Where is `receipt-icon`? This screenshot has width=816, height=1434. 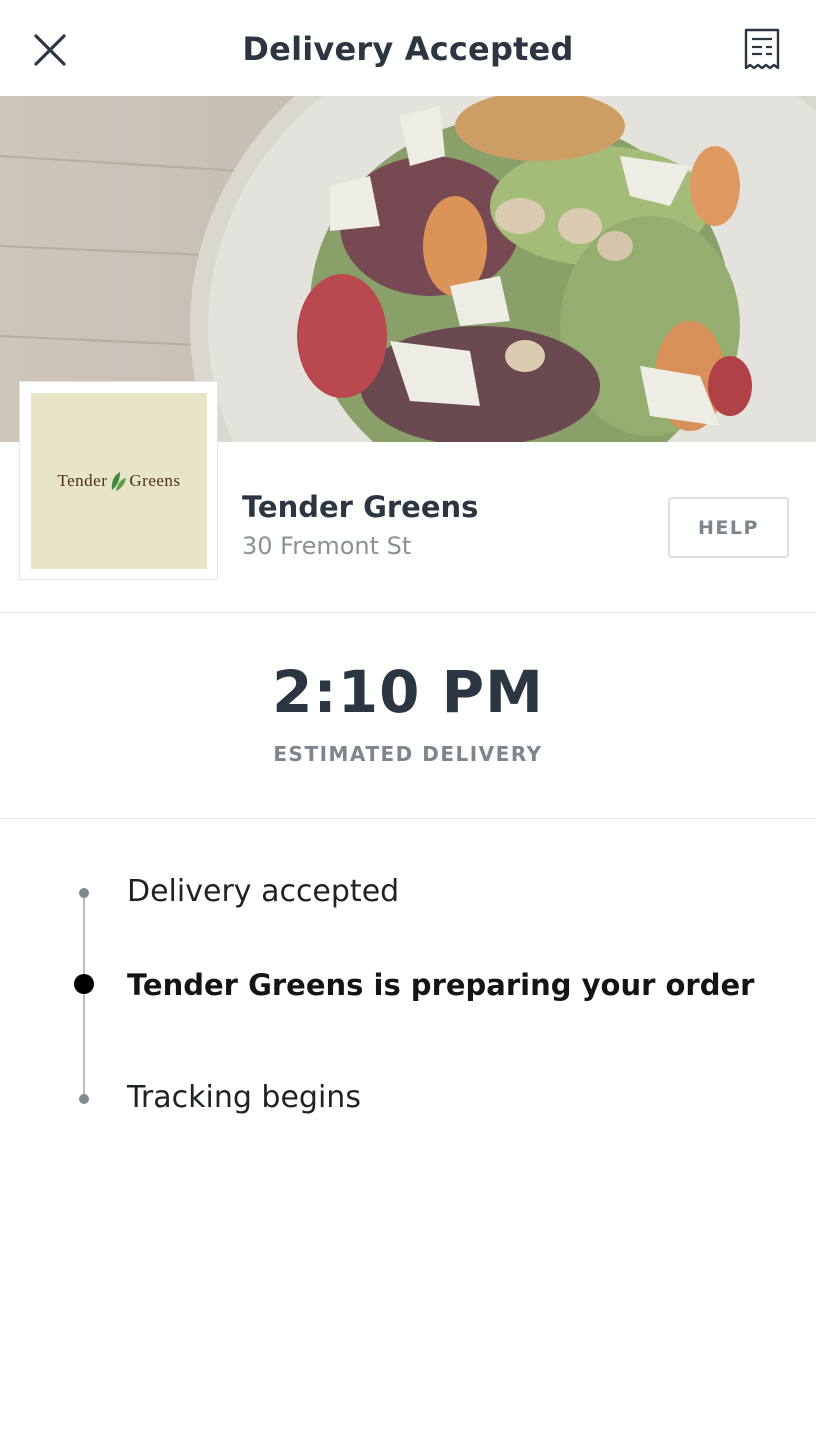 receipt-icon is located at coordinates (762, 49).